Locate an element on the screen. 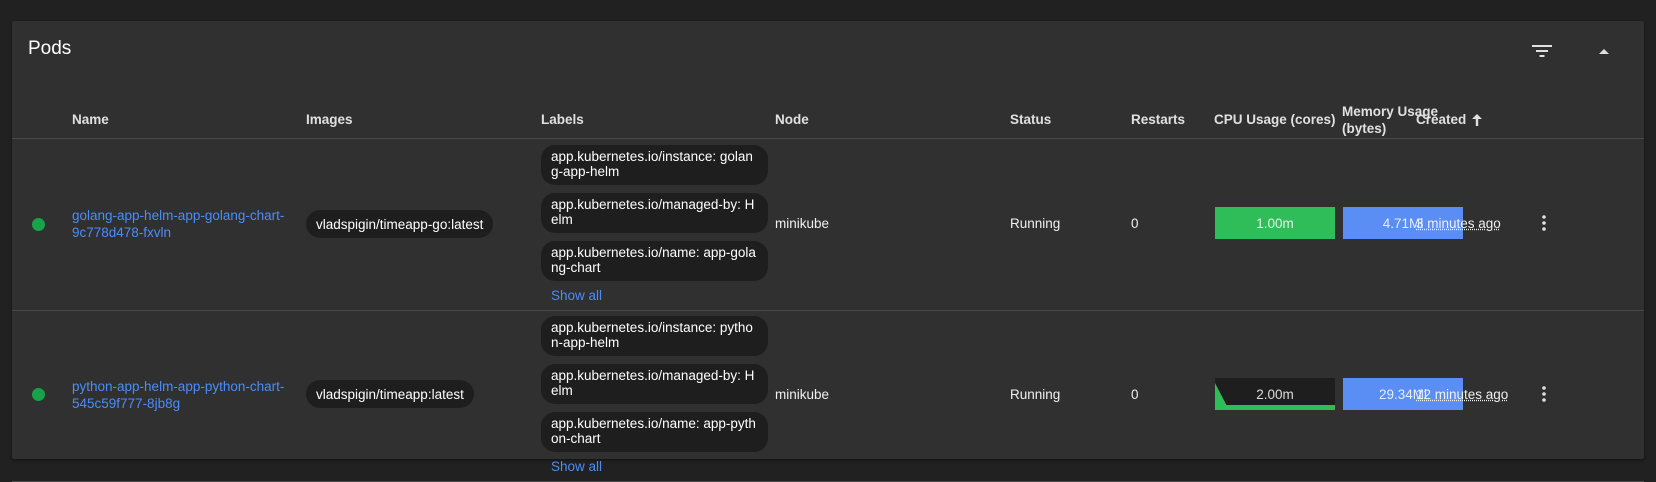 The width and height of the screenshot is (1656, 482). label-chip: app.kubernetes.io/name: app-golang-chart is located at coordinates (654, 261).